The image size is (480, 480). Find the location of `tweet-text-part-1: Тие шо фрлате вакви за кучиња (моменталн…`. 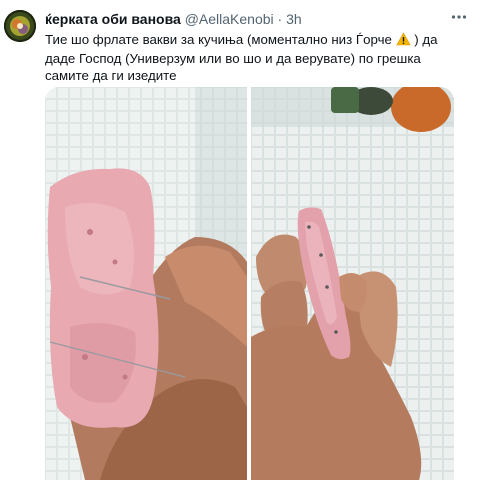

tweet-text-part-1: Тие шо фрлате вакви за кучиња (моменталн… is located at coordinates (220, 39).